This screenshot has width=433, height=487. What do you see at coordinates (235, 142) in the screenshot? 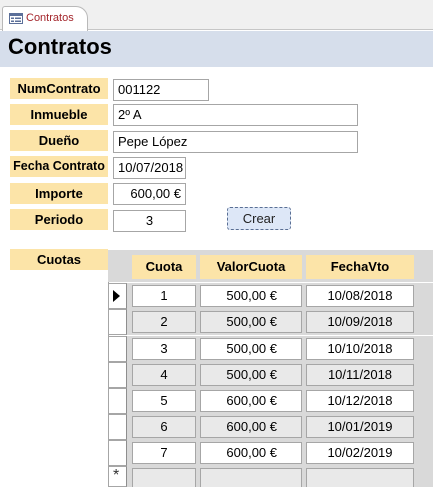
I see `dueno-field: Pepe López` at bounding box center [235, 142].